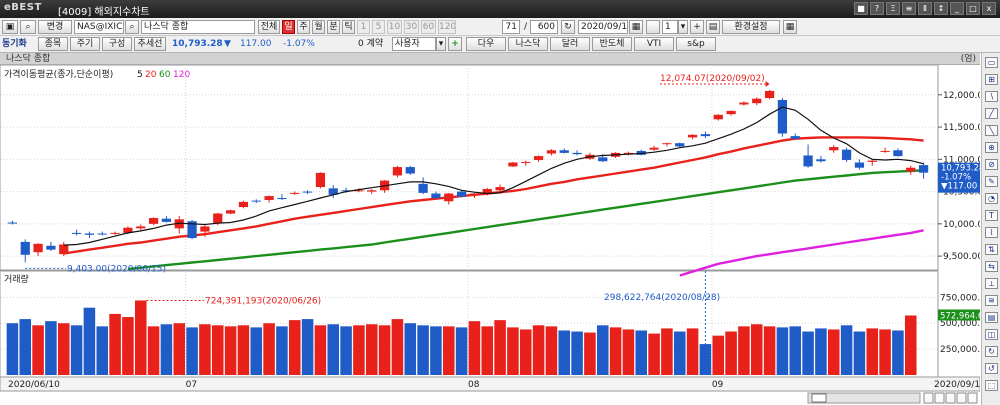 The width and height of the screenshot is (1000, 405). Describe the element at coordinates (991, 385) in the screenshot. I see `select-icon: ⬚` at that location.